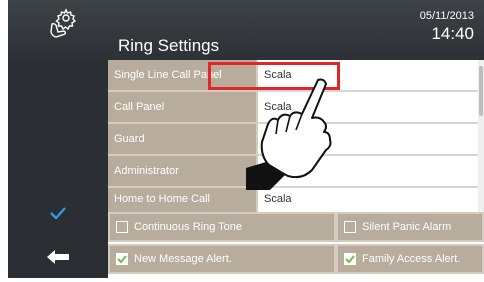 Image resolution: width=484 pixels, height=282 pixels. What do you see at coordinates (169, 45) in the screenshot?
I see `page-title: Ring Settings` at bounding box center [169, 45].